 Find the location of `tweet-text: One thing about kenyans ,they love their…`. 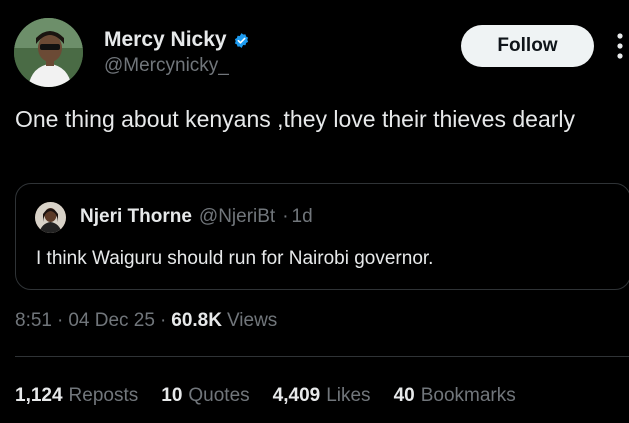

tweet-text: One thing about kenyans ,they love their… is located at coordinates (295, 119).